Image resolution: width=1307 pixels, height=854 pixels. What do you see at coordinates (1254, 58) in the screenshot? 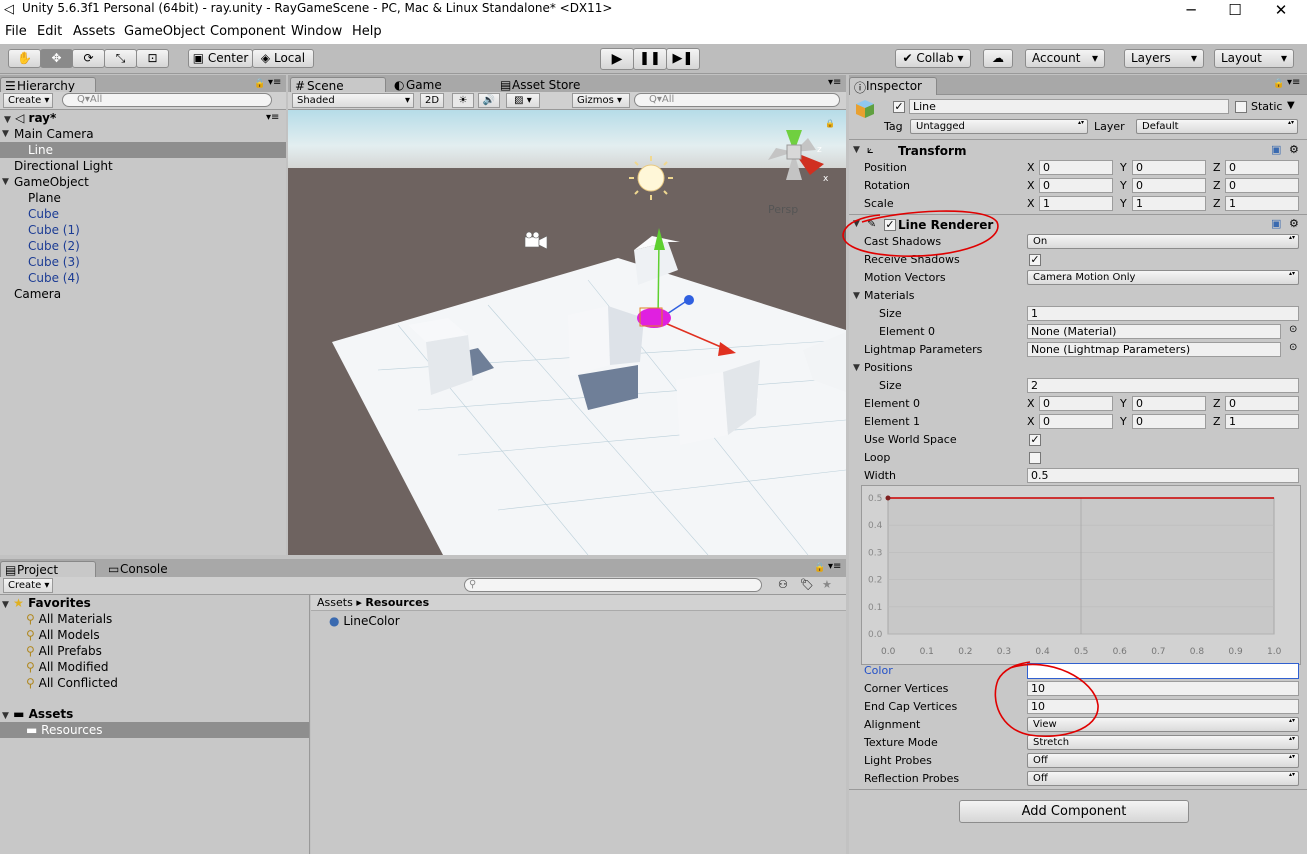
I see `layout-dropdown: Layout ▾` at bounding box center [1254, 58].